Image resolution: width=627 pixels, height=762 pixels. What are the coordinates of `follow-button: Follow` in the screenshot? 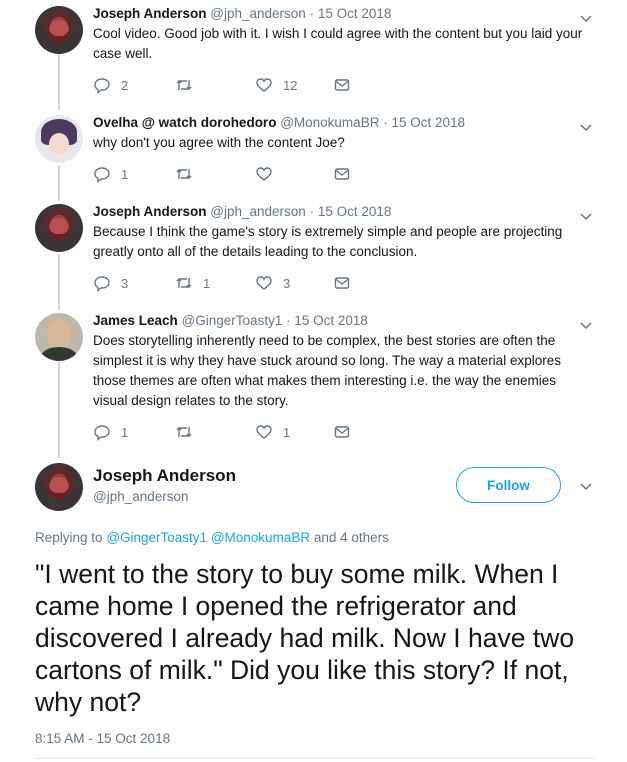 It's located at (508, 485).